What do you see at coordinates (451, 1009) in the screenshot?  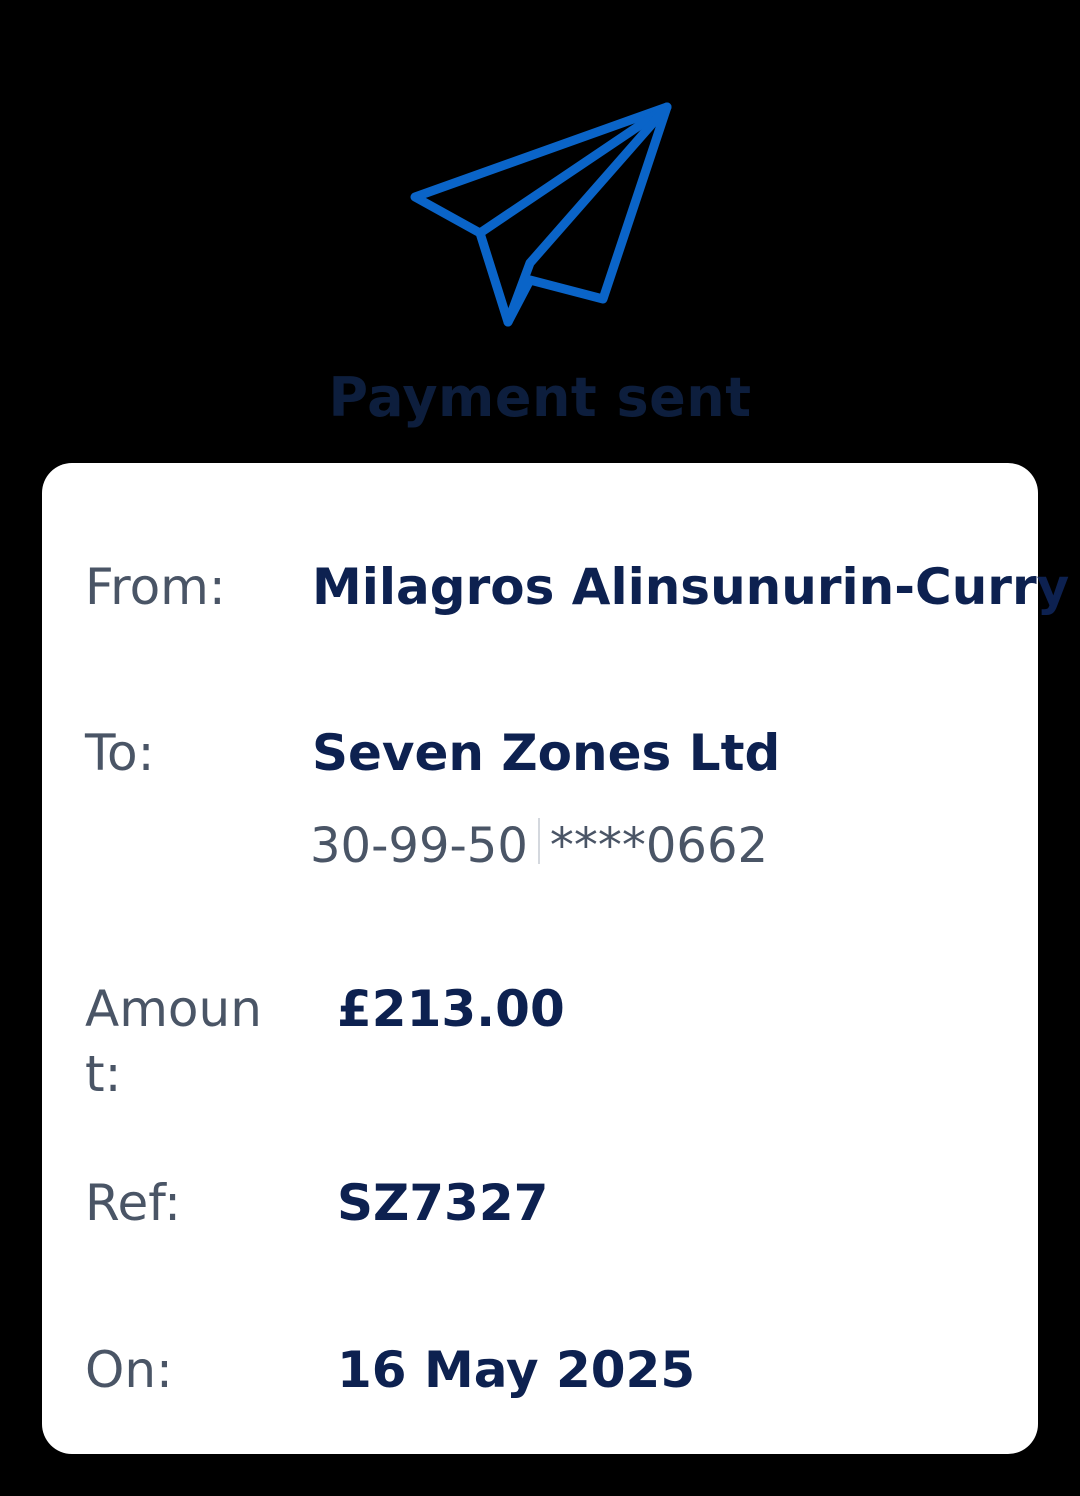 I see `amount-value: £213.00` at bounding box center [451, 1009].